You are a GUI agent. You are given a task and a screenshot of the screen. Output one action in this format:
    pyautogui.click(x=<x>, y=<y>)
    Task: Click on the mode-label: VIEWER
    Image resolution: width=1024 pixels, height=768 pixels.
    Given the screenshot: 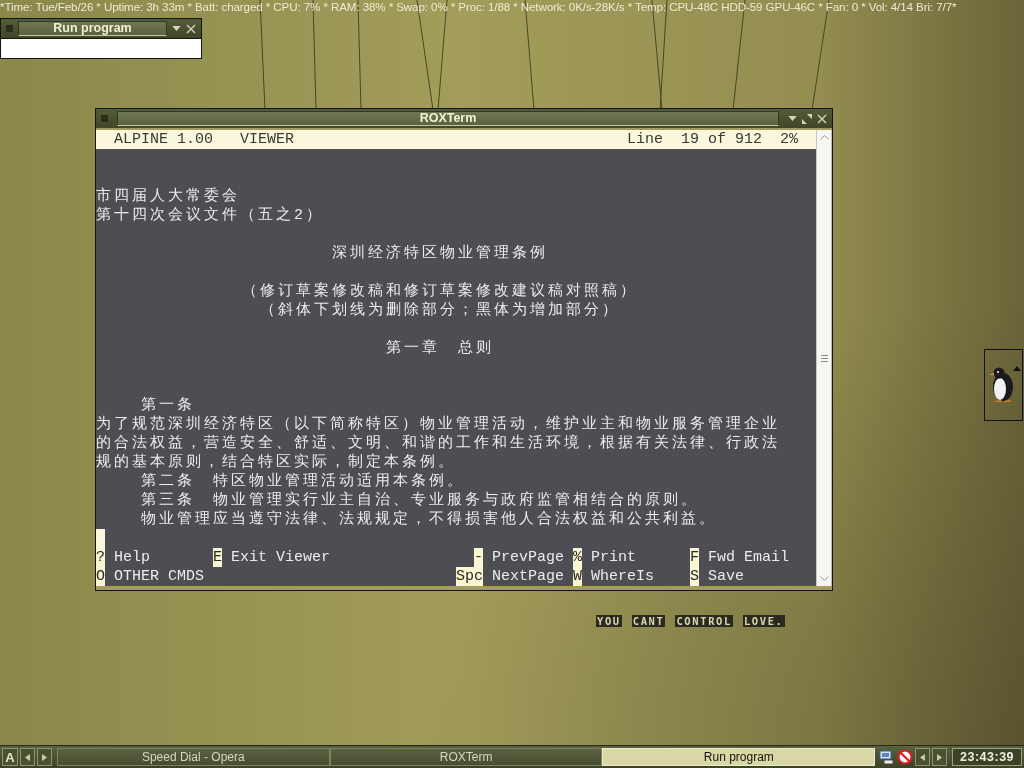 What is the action you would take?
    pyautogui.click(x=267, y=139)
    